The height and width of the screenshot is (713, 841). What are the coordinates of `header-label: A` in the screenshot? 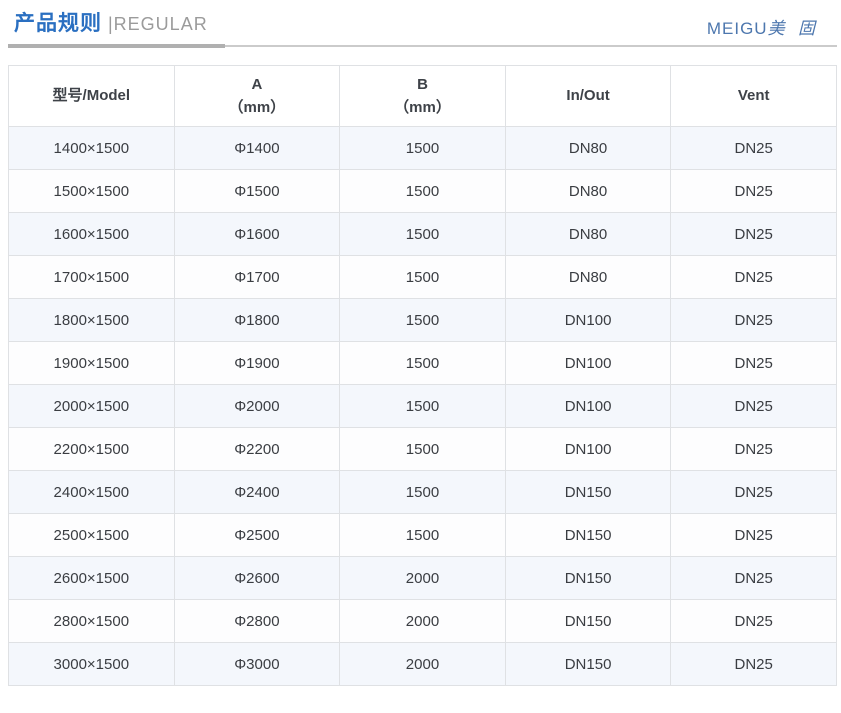 It's located at (257, 84).